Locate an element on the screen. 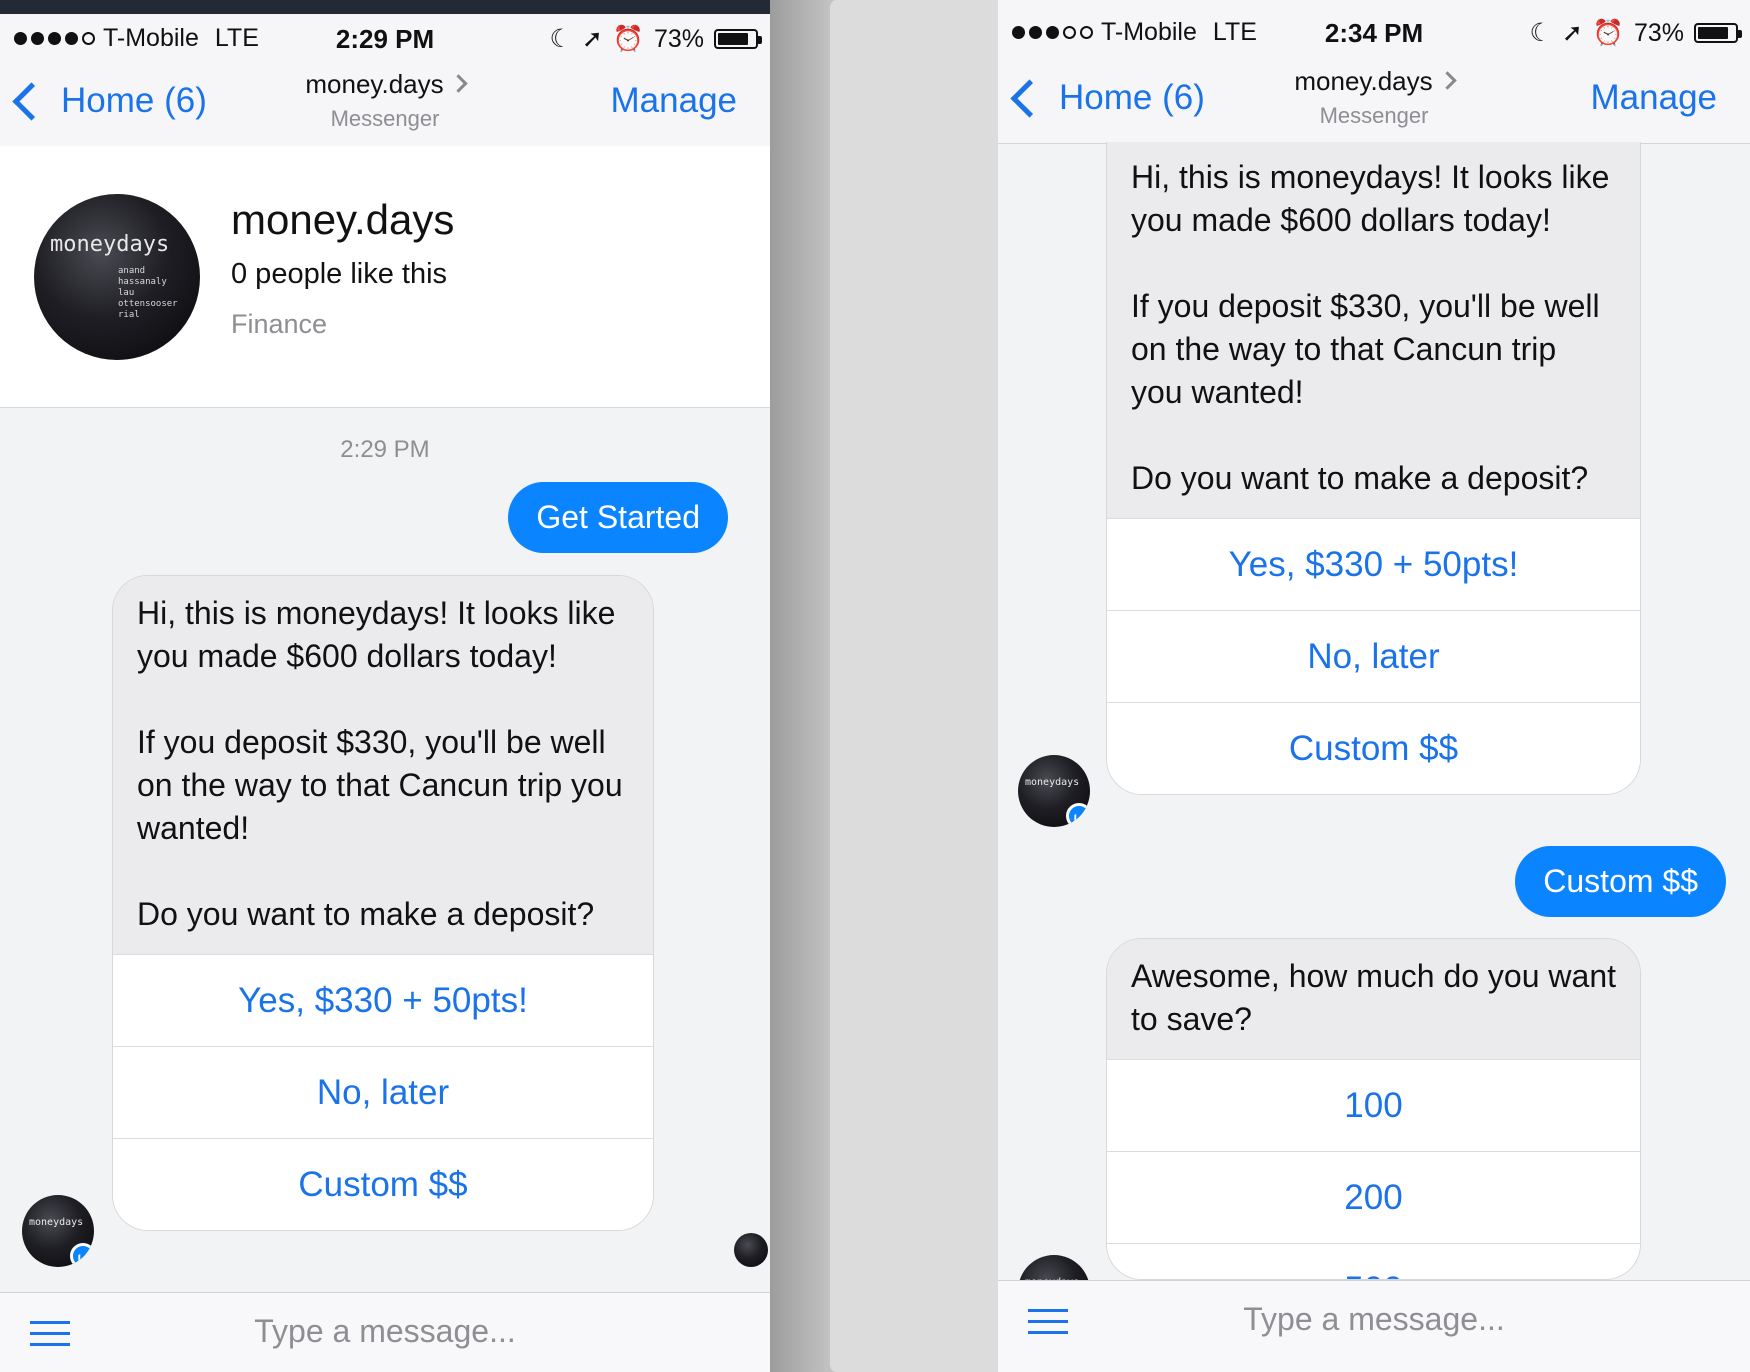 The image size is (1750, 1372). profile-likes: 0 people like this is located at coordinates (339, 274).